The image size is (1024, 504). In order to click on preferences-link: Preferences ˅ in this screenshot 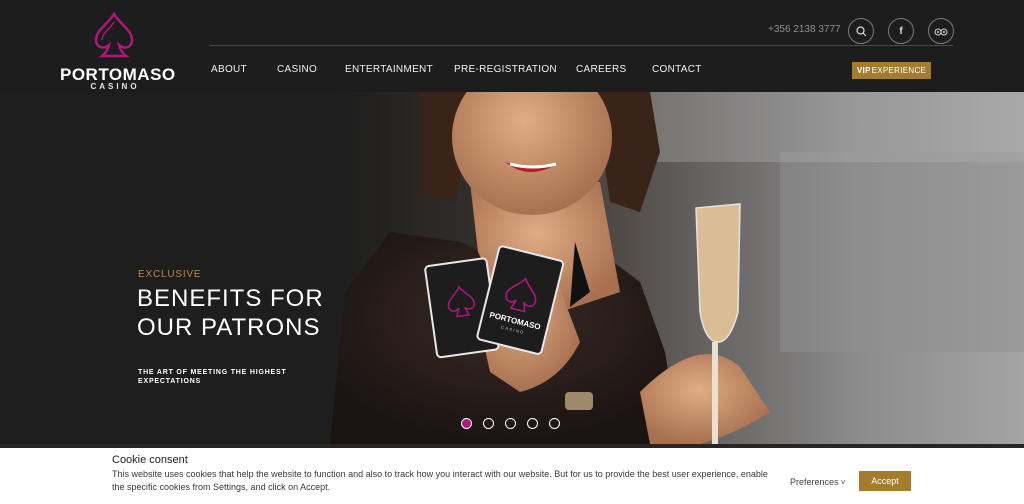, I will do `click(817, 482)`.